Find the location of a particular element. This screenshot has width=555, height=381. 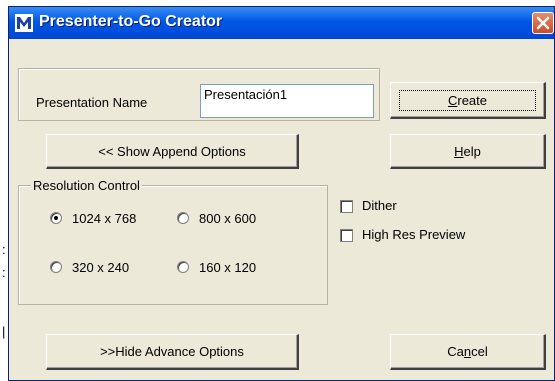

hide-advance-options-button: >>Hide Advance Options is located at coordinates (172, 352).